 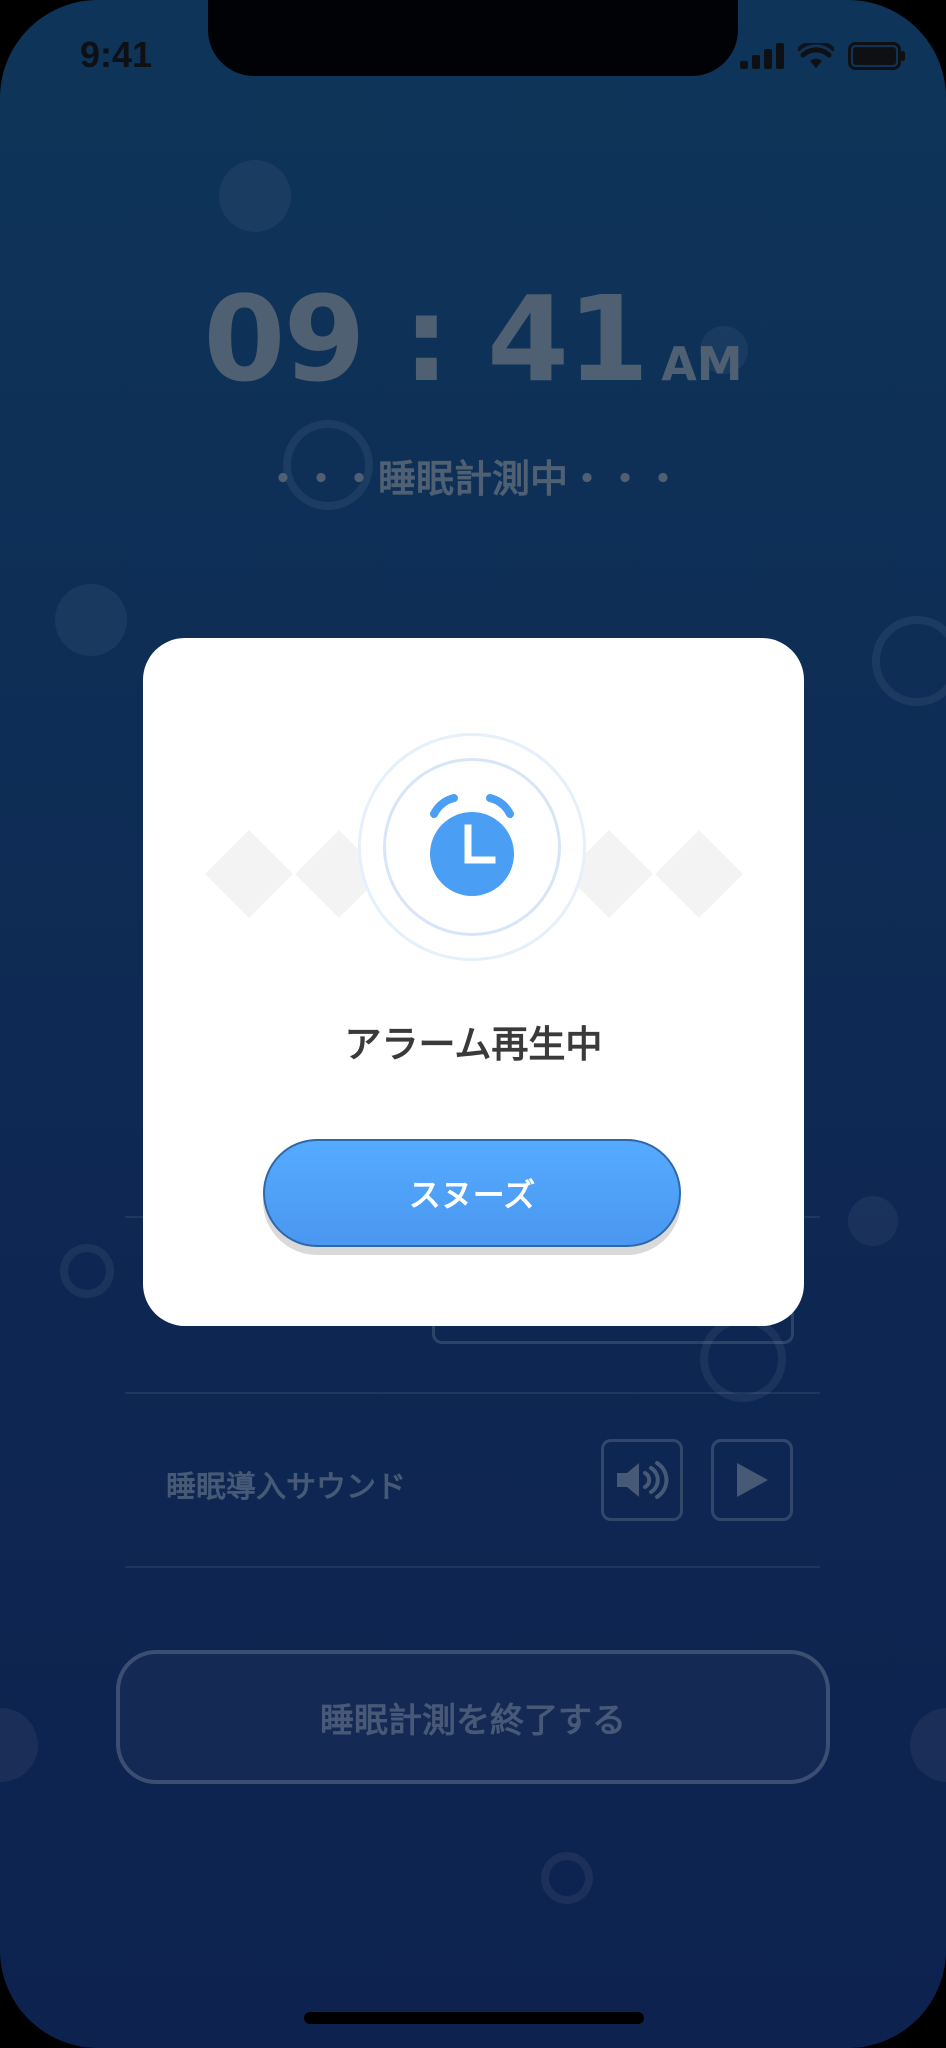 What do you see at coordinates (474, 2018) in the screenshot?
I see `home-indicator` at bounding box center [474, 2018].